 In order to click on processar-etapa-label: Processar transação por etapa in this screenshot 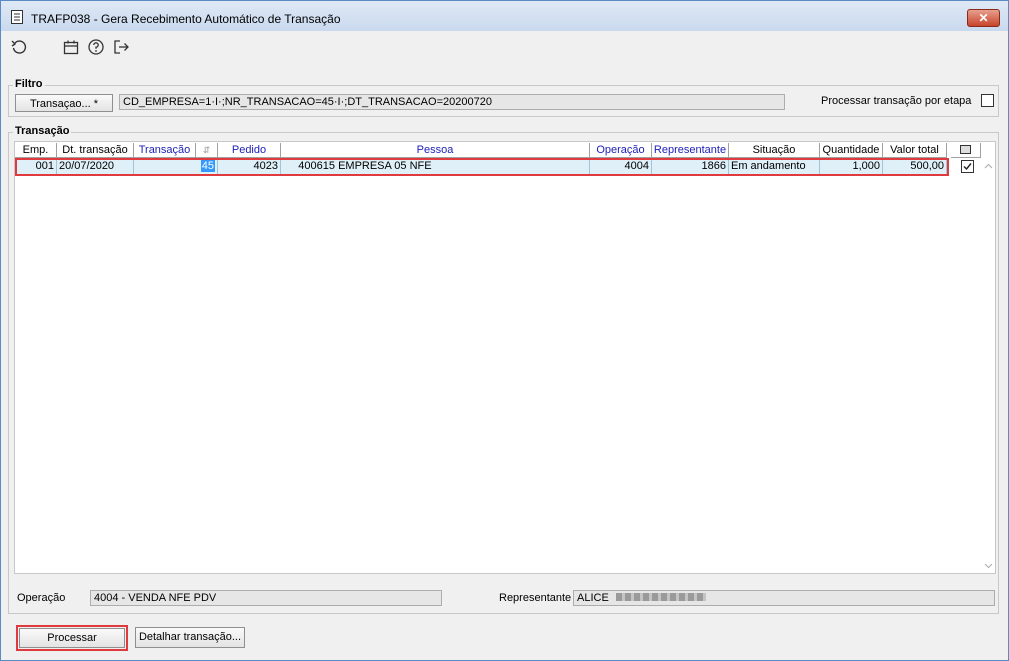, I will do `click(896, 101)`.